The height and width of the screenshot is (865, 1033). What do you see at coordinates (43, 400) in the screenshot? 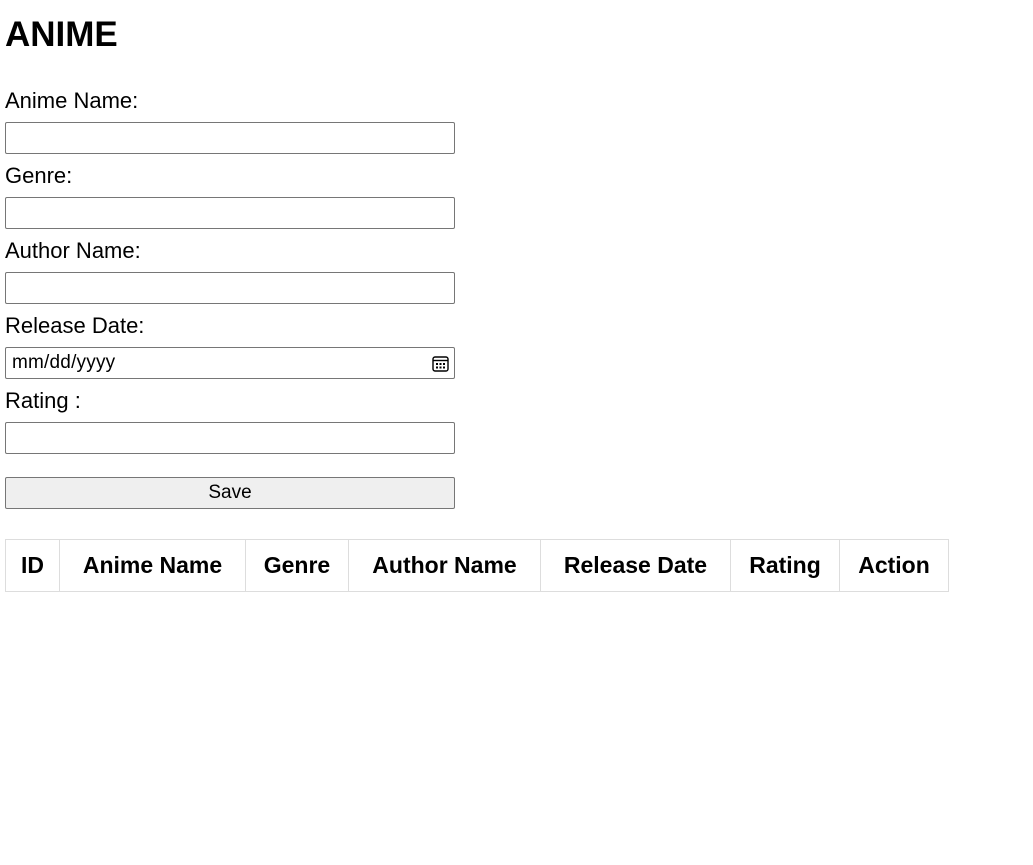
I see `rating-label: Rating :` at bounding box center [43, 400].